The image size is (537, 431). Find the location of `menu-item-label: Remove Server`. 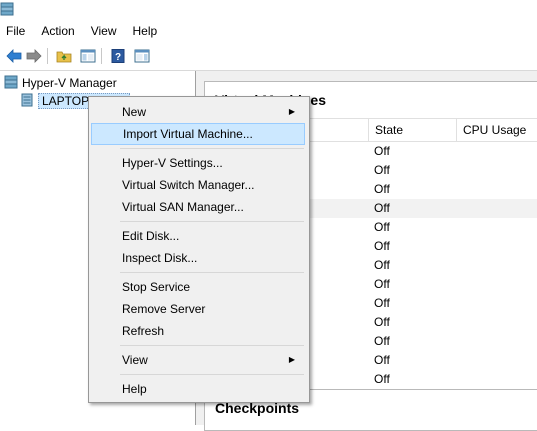

menu-item-label: Remove Server is located at coordinates (164, 309).